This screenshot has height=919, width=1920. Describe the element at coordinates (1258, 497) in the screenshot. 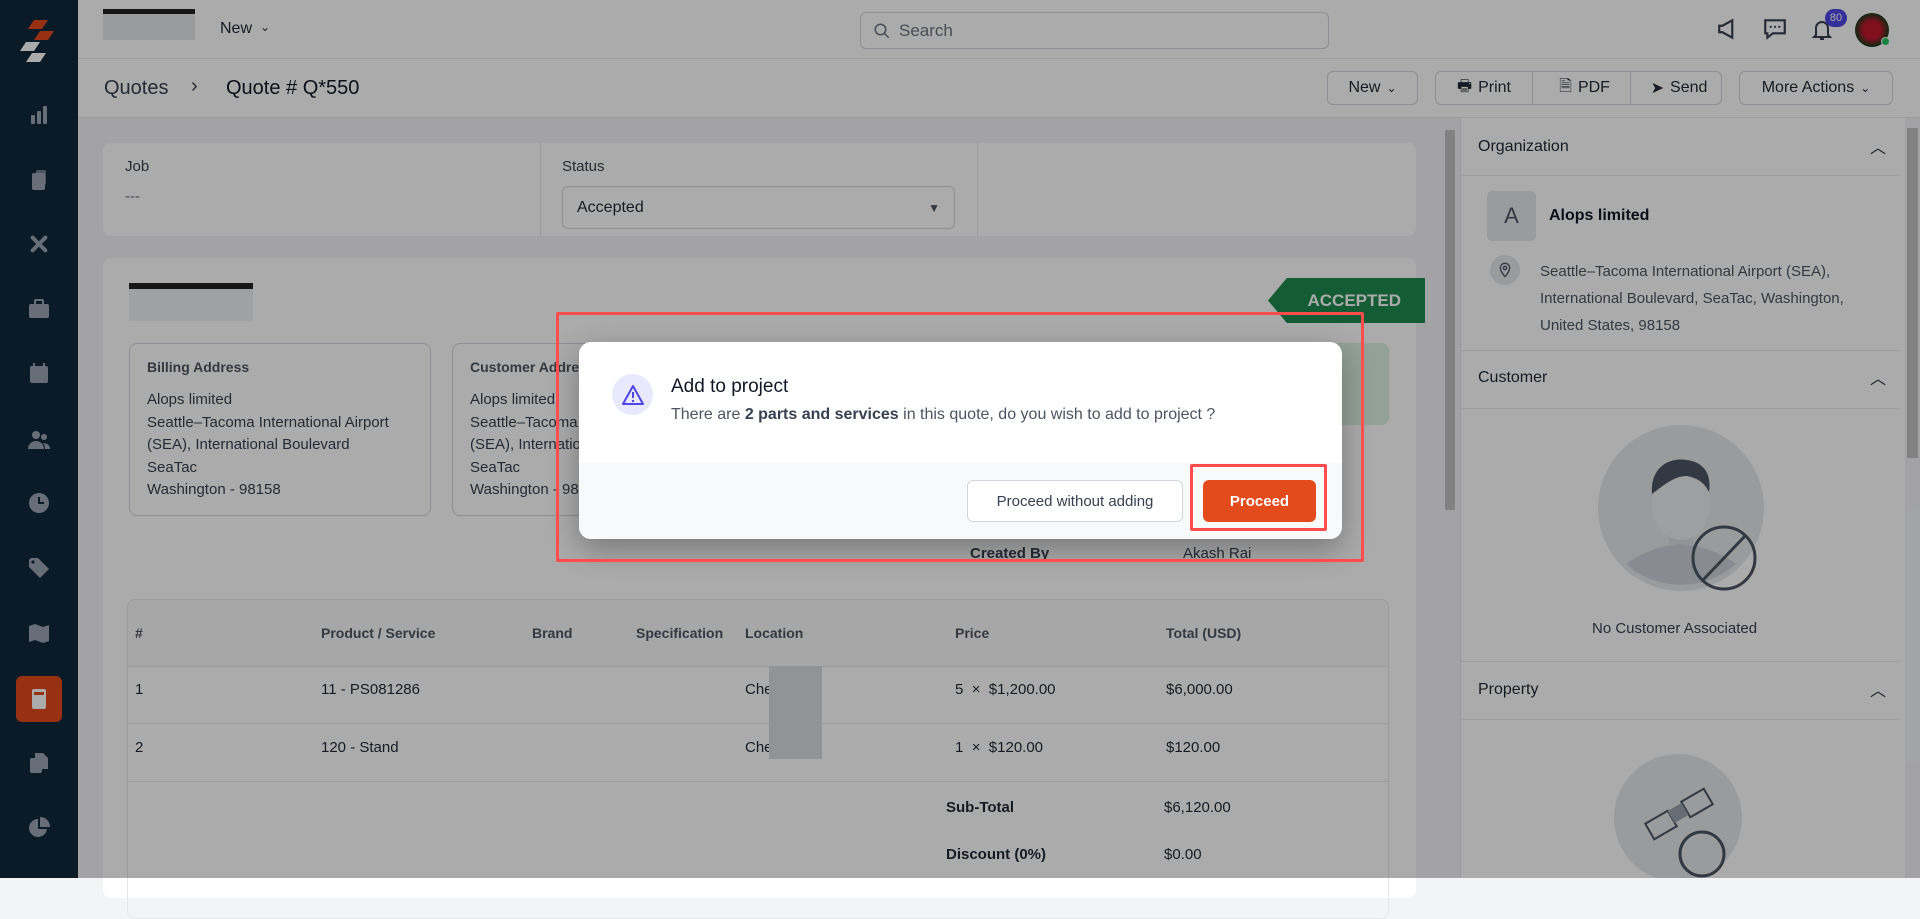

I see `highlight-box-proceed` at that location.